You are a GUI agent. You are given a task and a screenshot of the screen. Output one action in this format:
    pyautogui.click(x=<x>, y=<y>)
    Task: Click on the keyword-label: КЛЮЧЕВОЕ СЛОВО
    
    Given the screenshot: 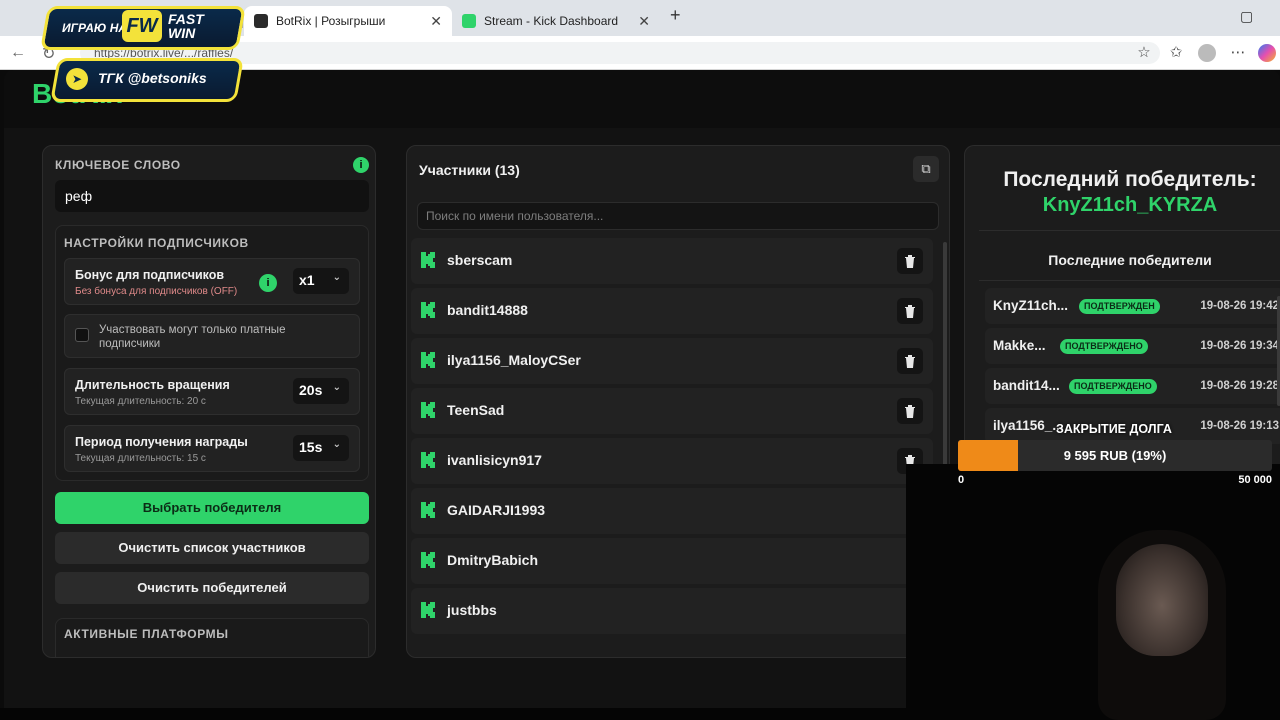 What is the action you would take?
    pyautogui.click(x=118, y=165)
    